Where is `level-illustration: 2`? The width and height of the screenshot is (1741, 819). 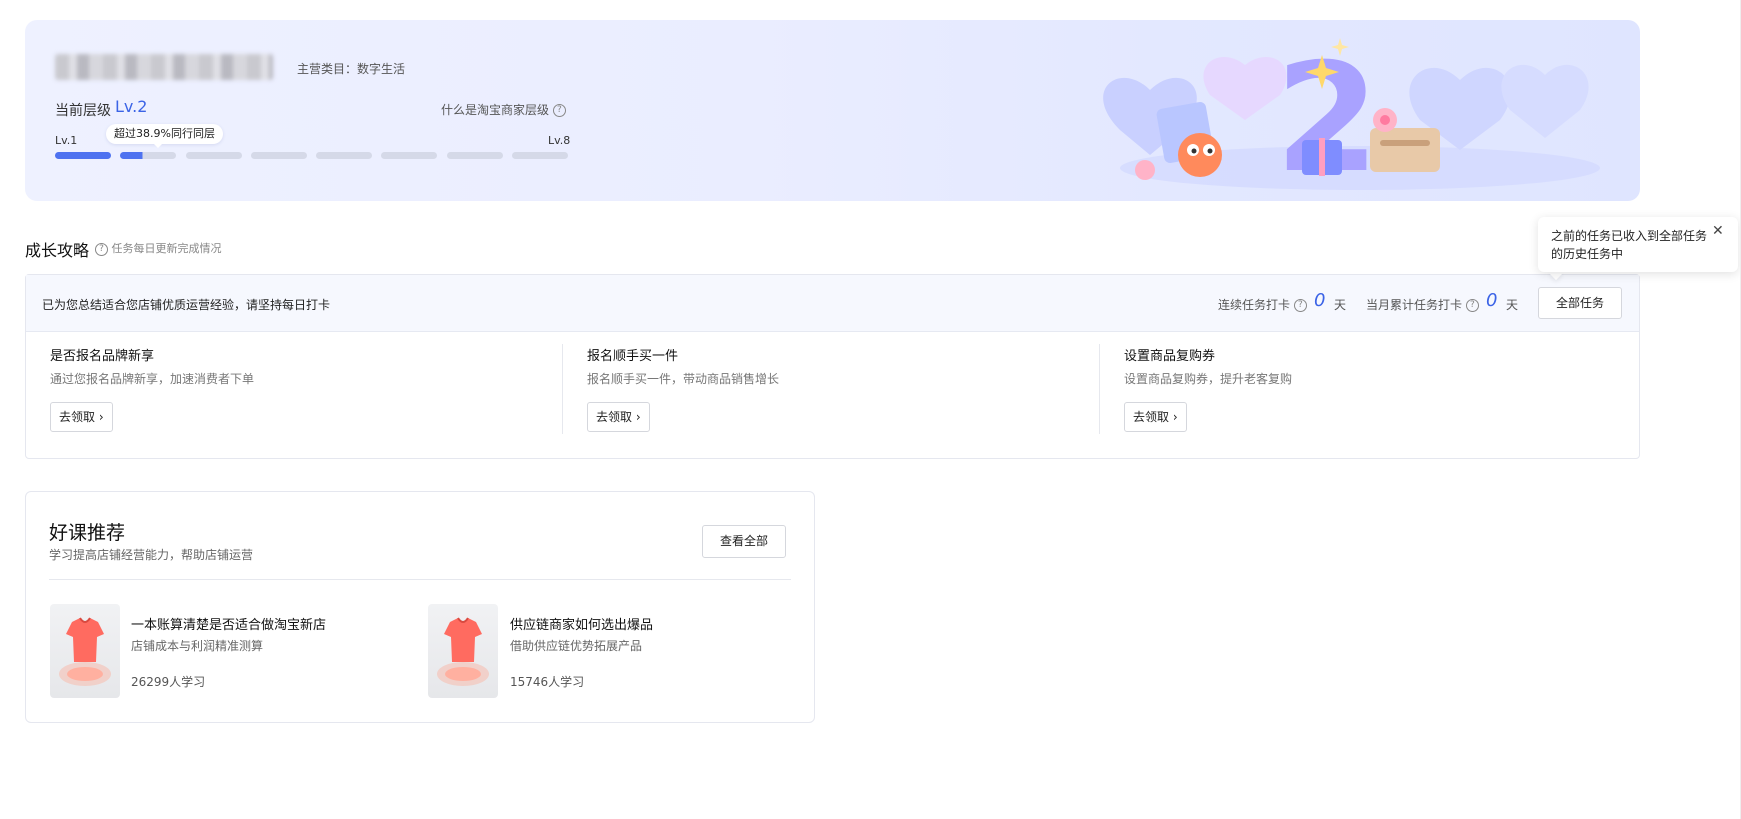 level-illustration: 2 is located at coordinates (1351, 116).